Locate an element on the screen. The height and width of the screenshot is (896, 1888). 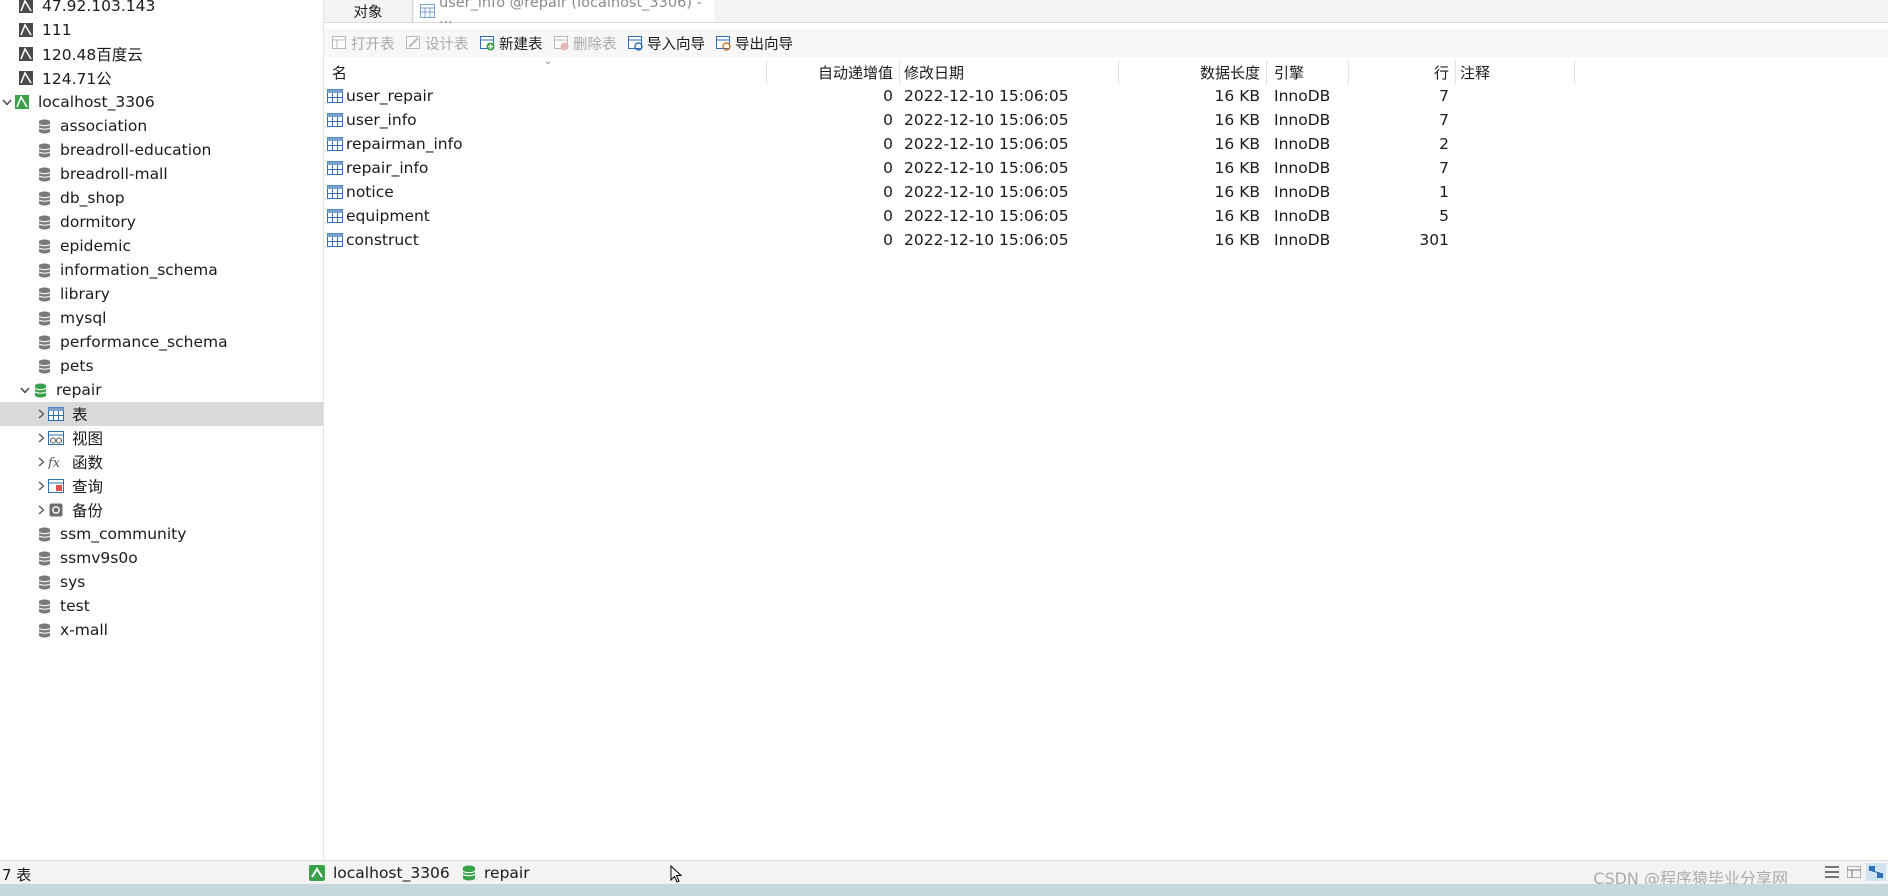
tree-item-label: 备份 is located at coordinates (88, 511).